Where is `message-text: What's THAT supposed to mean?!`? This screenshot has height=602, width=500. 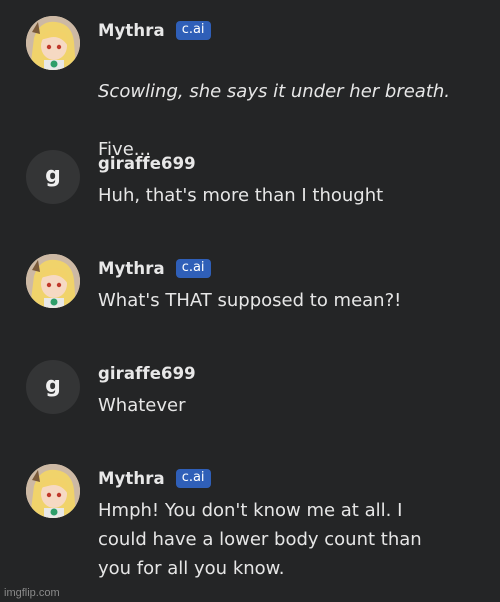 message-text: What's THAT supposed to mean?! is located at coordinates (250, 300).